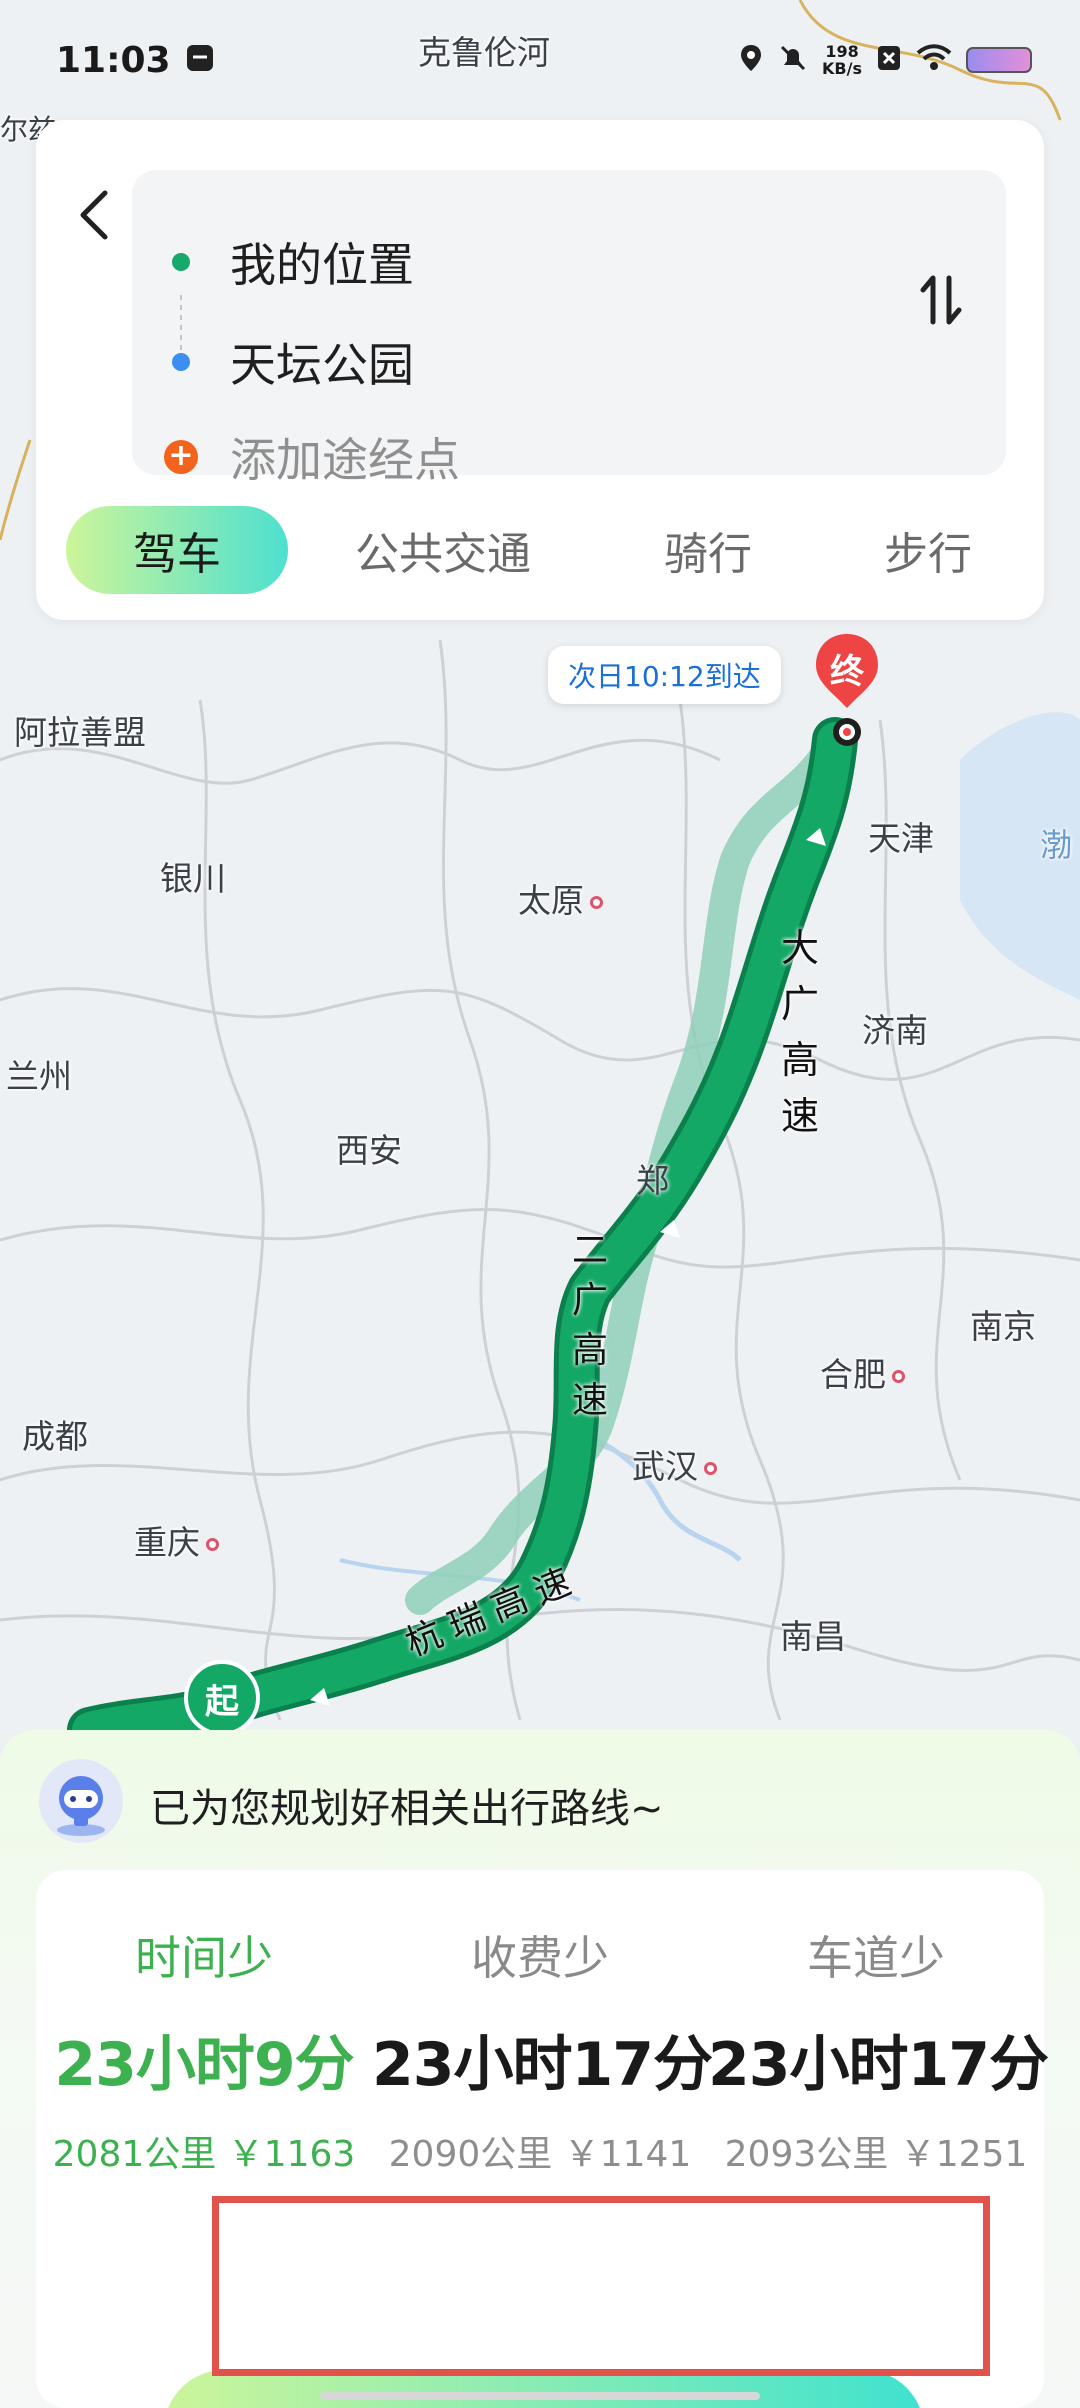 This screenshot has width=1080, height=2408. What do you see at coordinates (443, 550) in the screenshot?
I see `tab-public-transit: 公共交通` at bounding box center [443, 550].